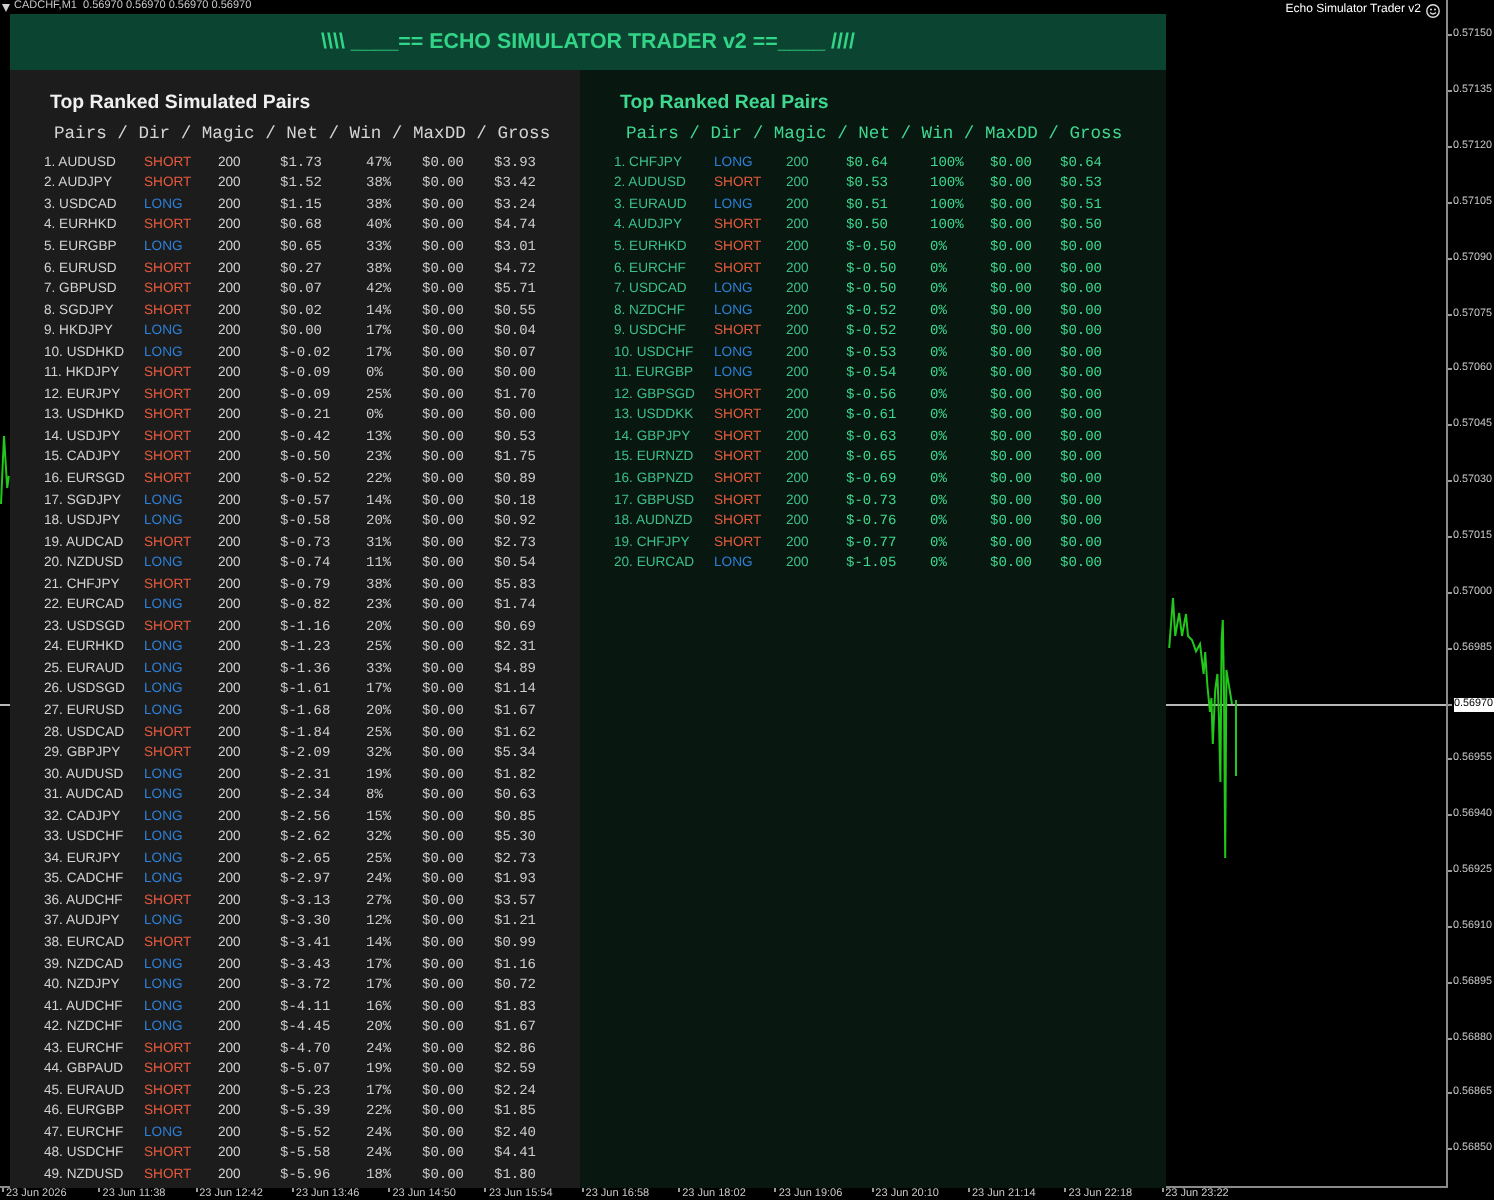 The width and height of the screenshot is (1494, 1200). I want to click on price-line-drawing, so click(5, 470).